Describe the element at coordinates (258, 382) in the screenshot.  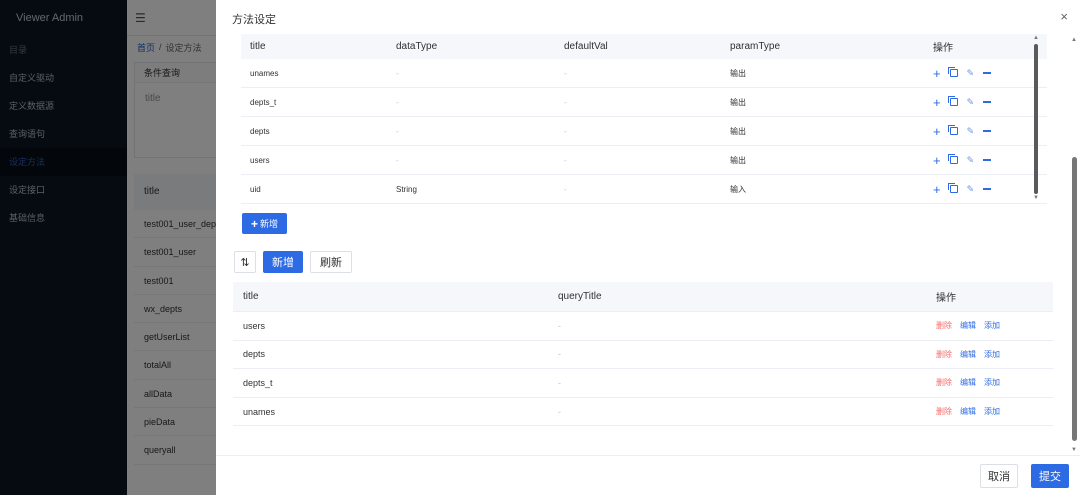
I see `query-title: depts_t` at that location.